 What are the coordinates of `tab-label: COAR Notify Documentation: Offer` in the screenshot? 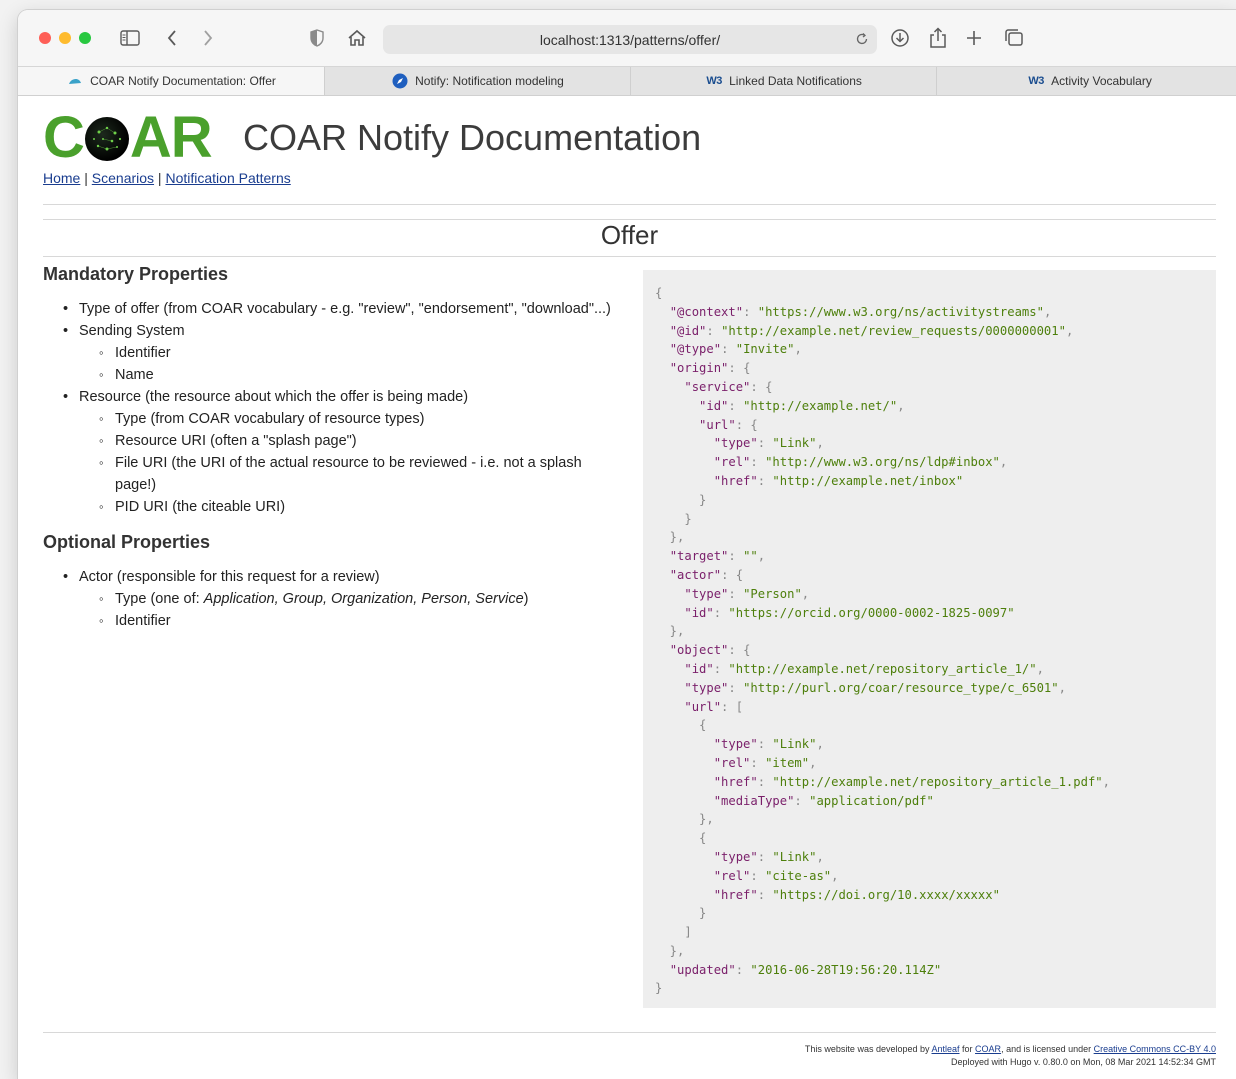 It's located at (183, 81).